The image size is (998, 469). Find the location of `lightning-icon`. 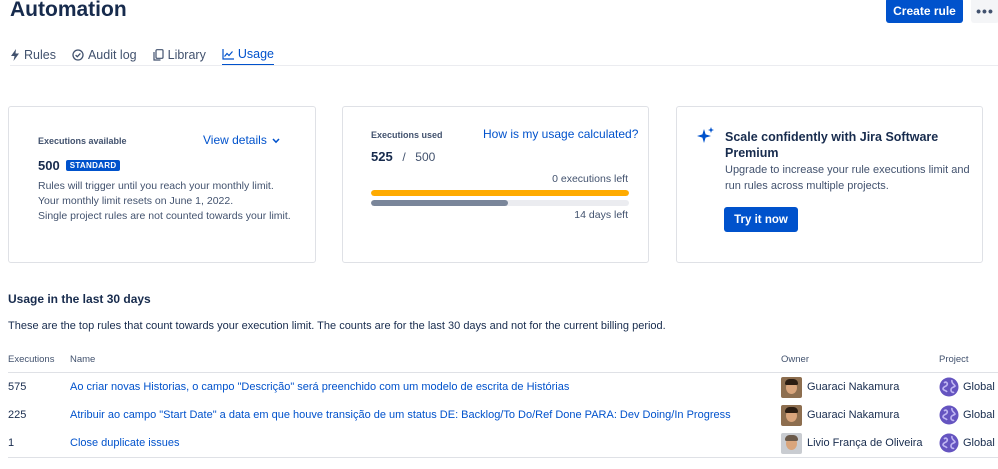

lightning-icon is located at coordinates (15, 55).